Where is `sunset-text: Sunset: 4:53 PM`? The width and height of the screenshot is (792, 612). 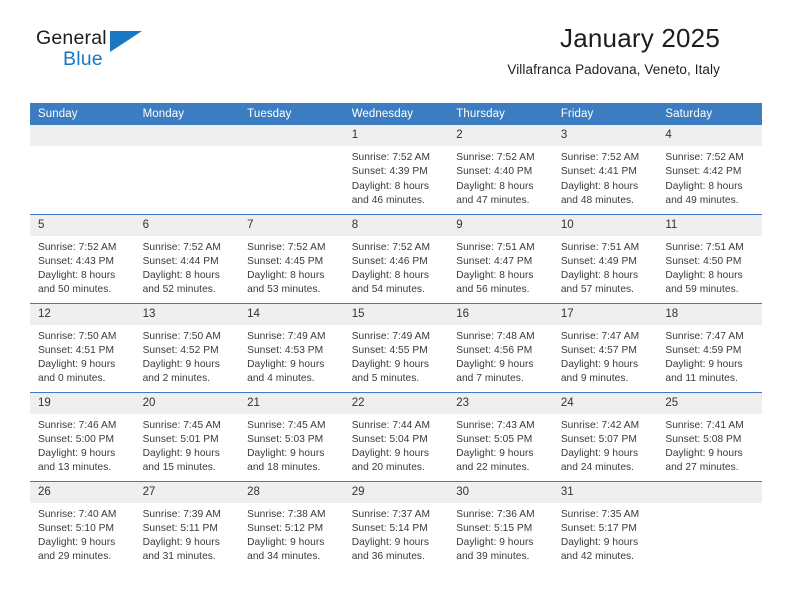
sunset-text: Sunset: 4:53 PM is located at coordinates (285, 350).